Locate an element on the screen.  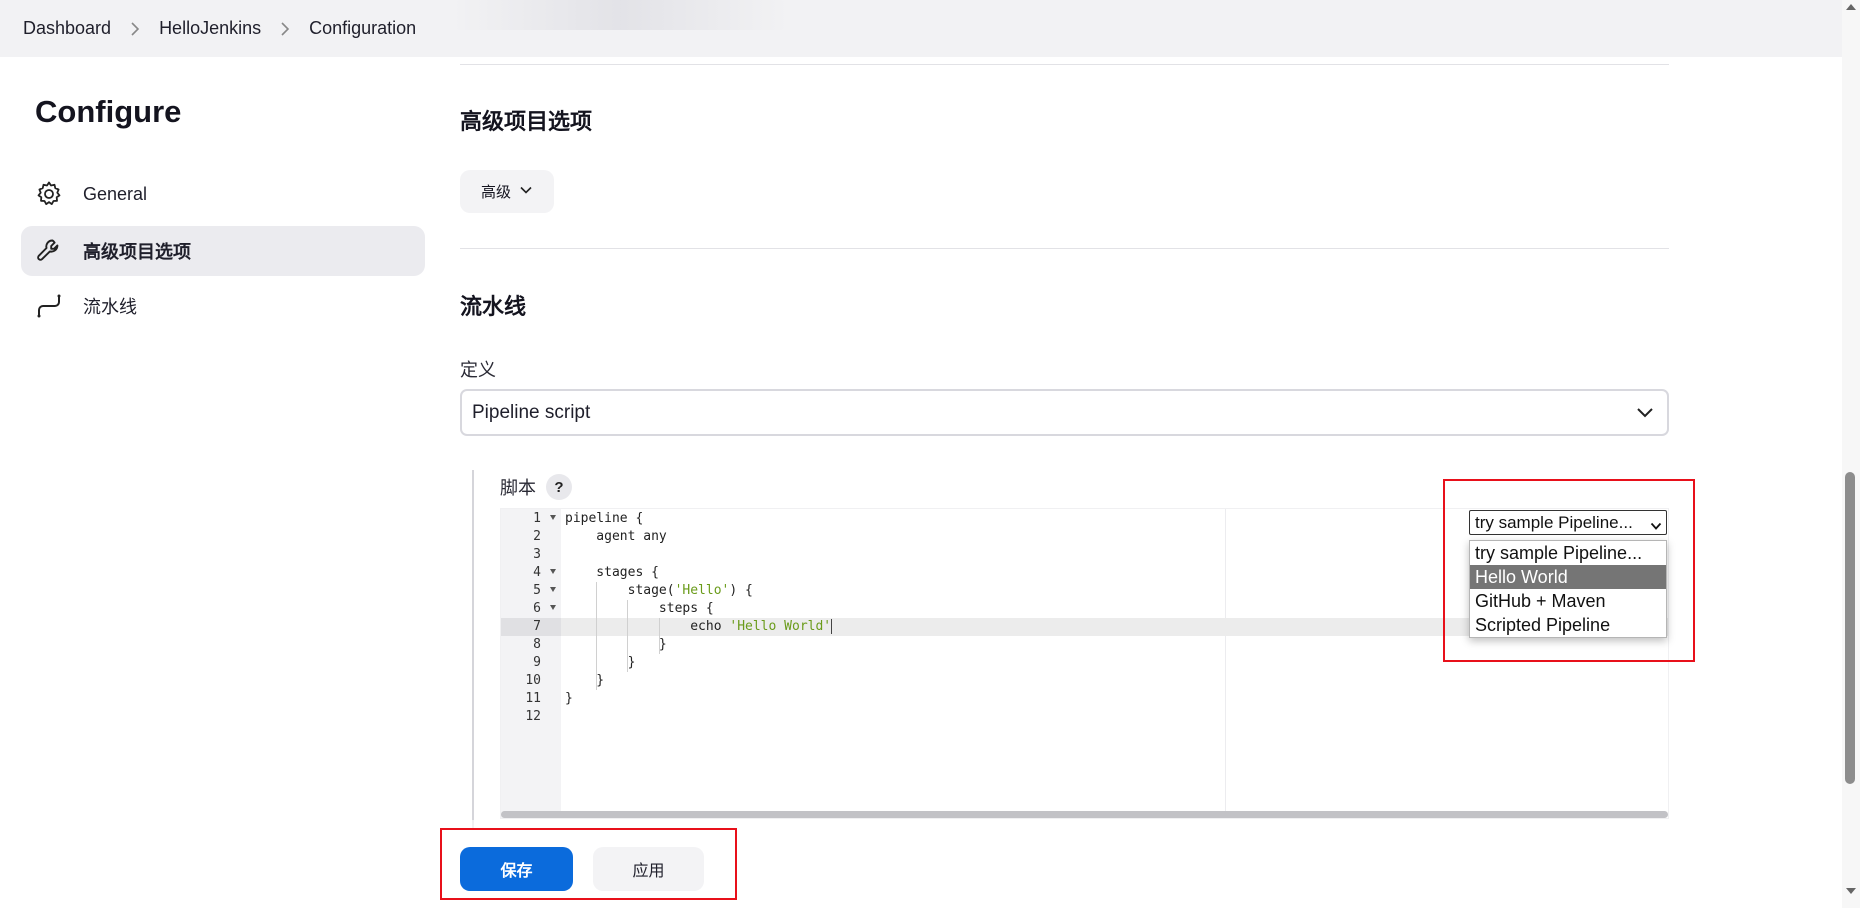
code-line: 11} is located at coordinates (1084, 699).